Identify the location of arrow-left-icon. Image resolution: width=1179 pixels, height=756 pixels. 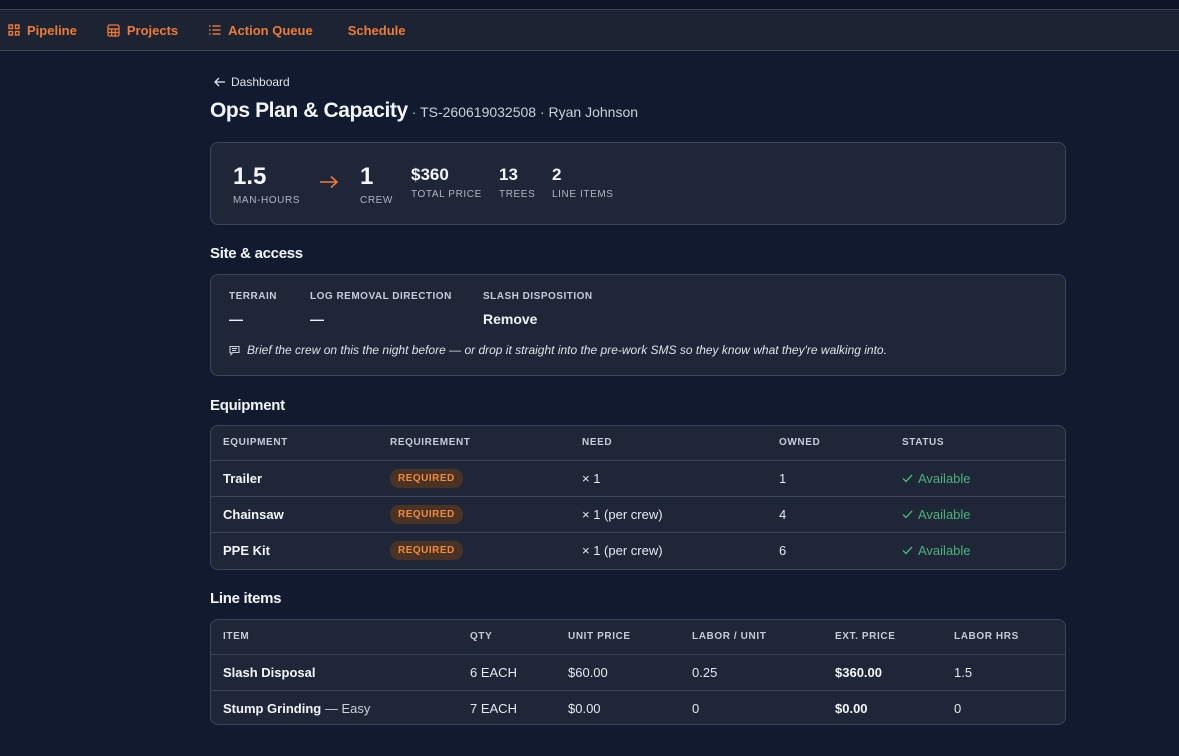
(219, 82).